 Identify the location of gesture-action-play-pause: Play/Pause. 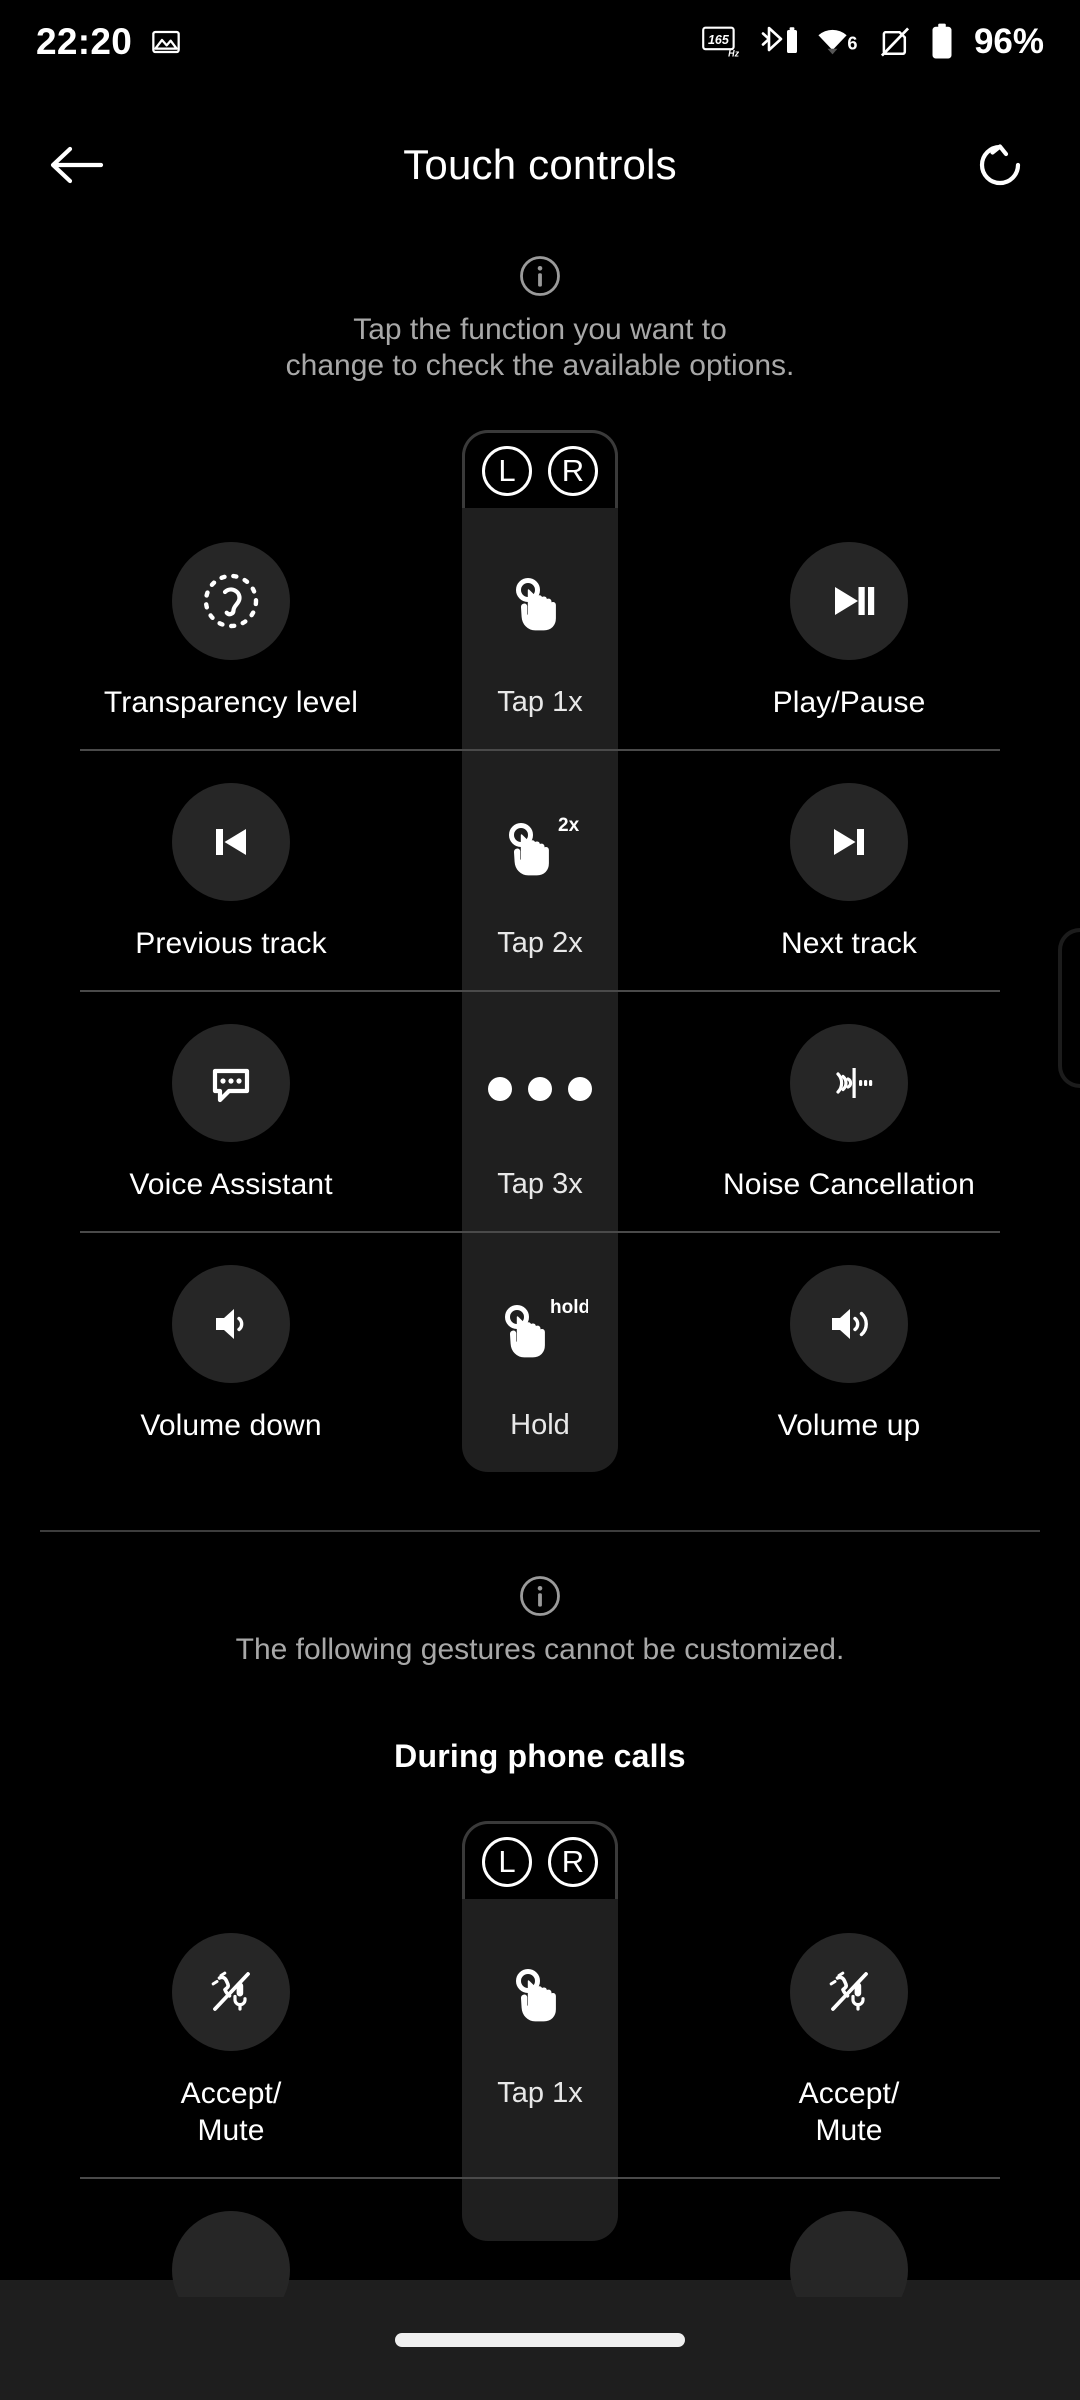
(849, 614).